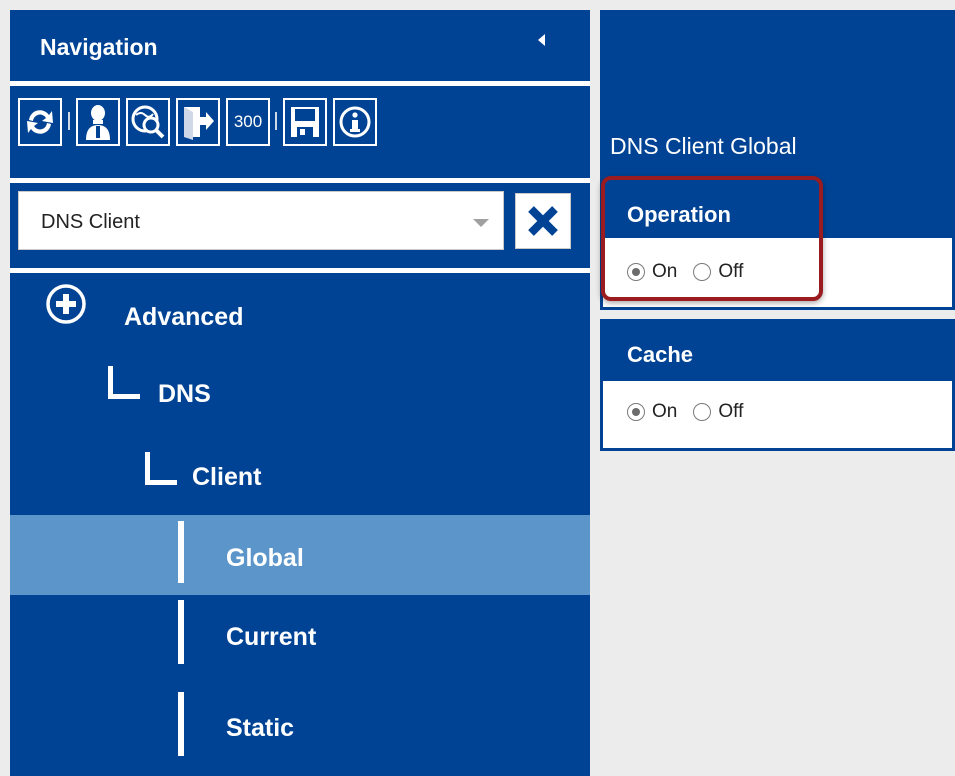 Image resolution: width=955 pixels, height=776 pixels. Describe the element at coordinates (541, 40) in the screenshot. I see `collapse-sidebar-icon` at that location.